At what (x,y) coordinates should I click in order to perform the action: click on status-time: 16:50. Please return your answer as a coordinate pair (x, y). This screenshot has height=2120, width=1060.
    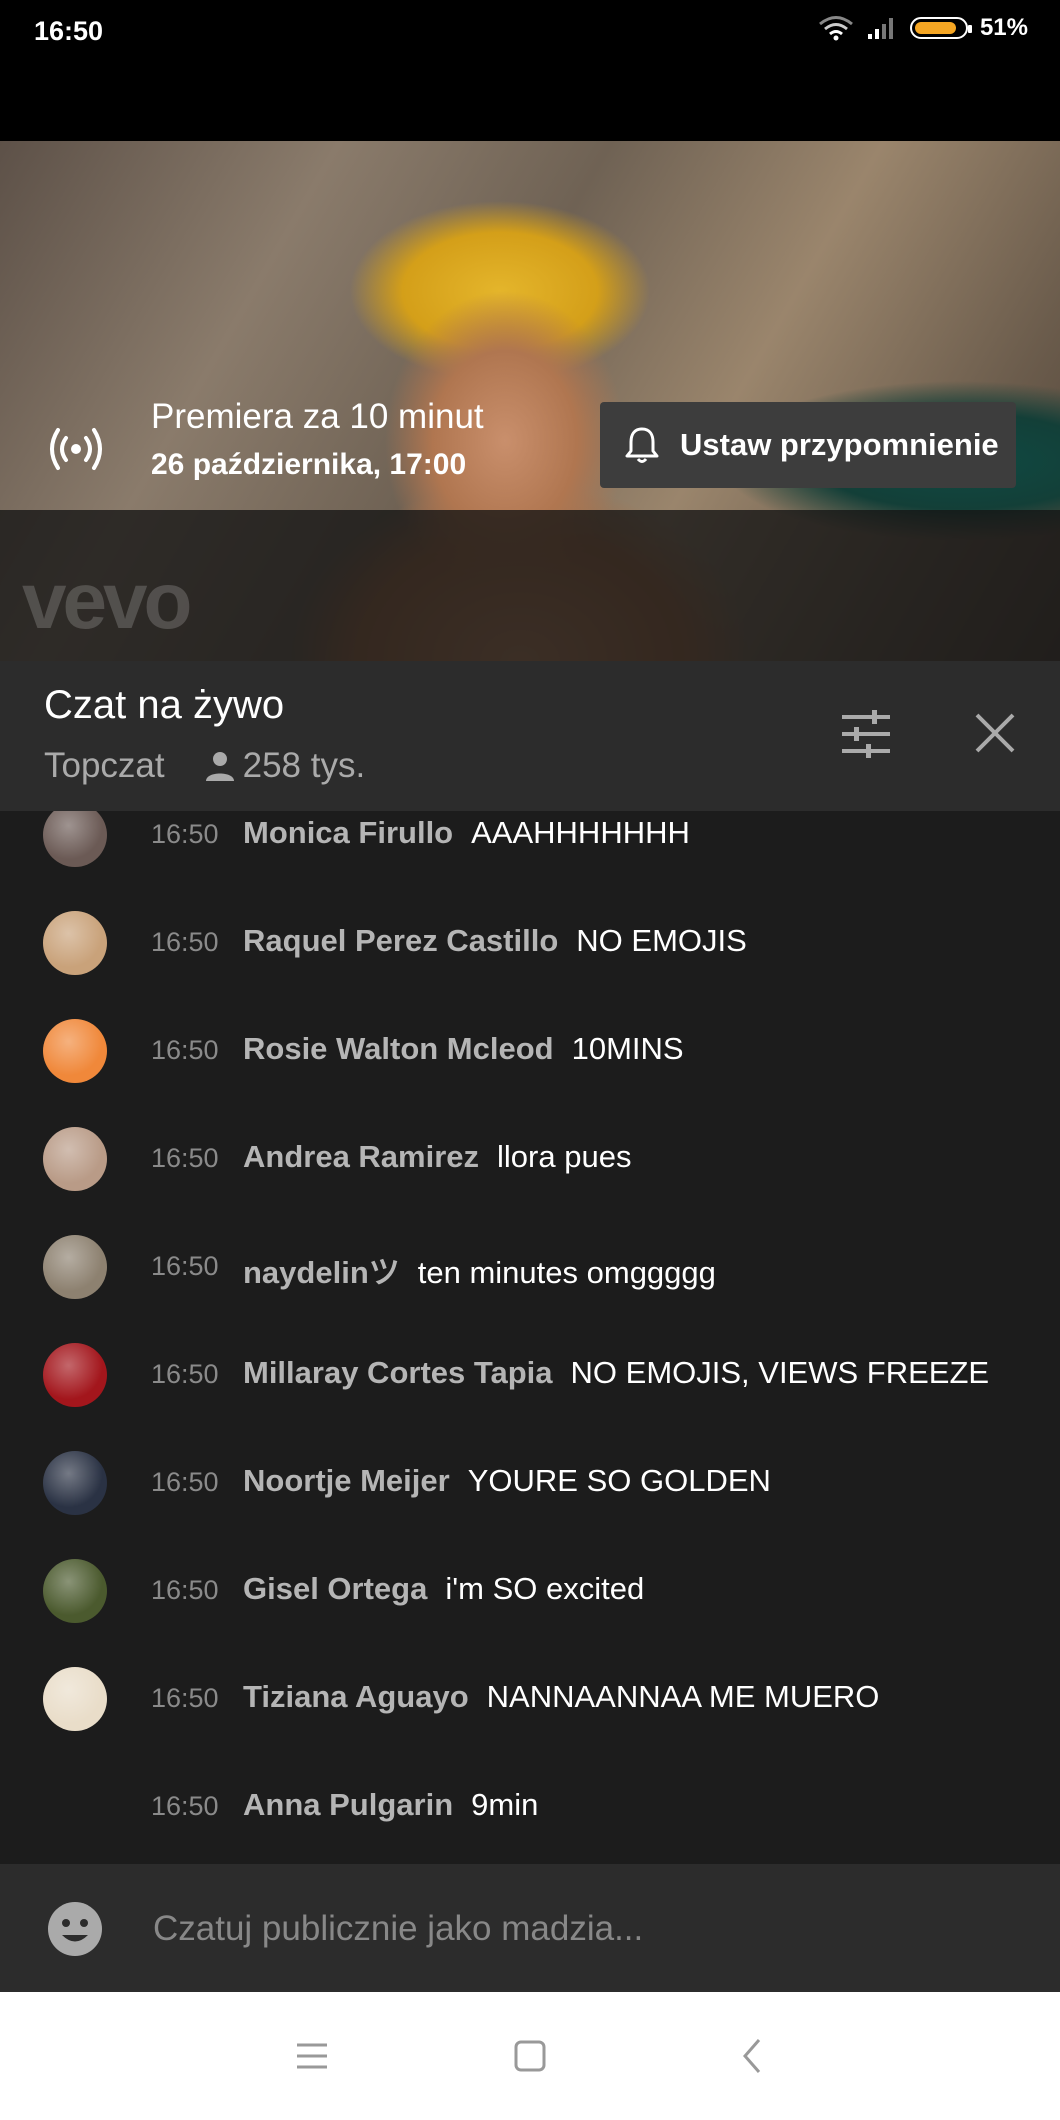
    Looking at the image, I should click on (69, 31).